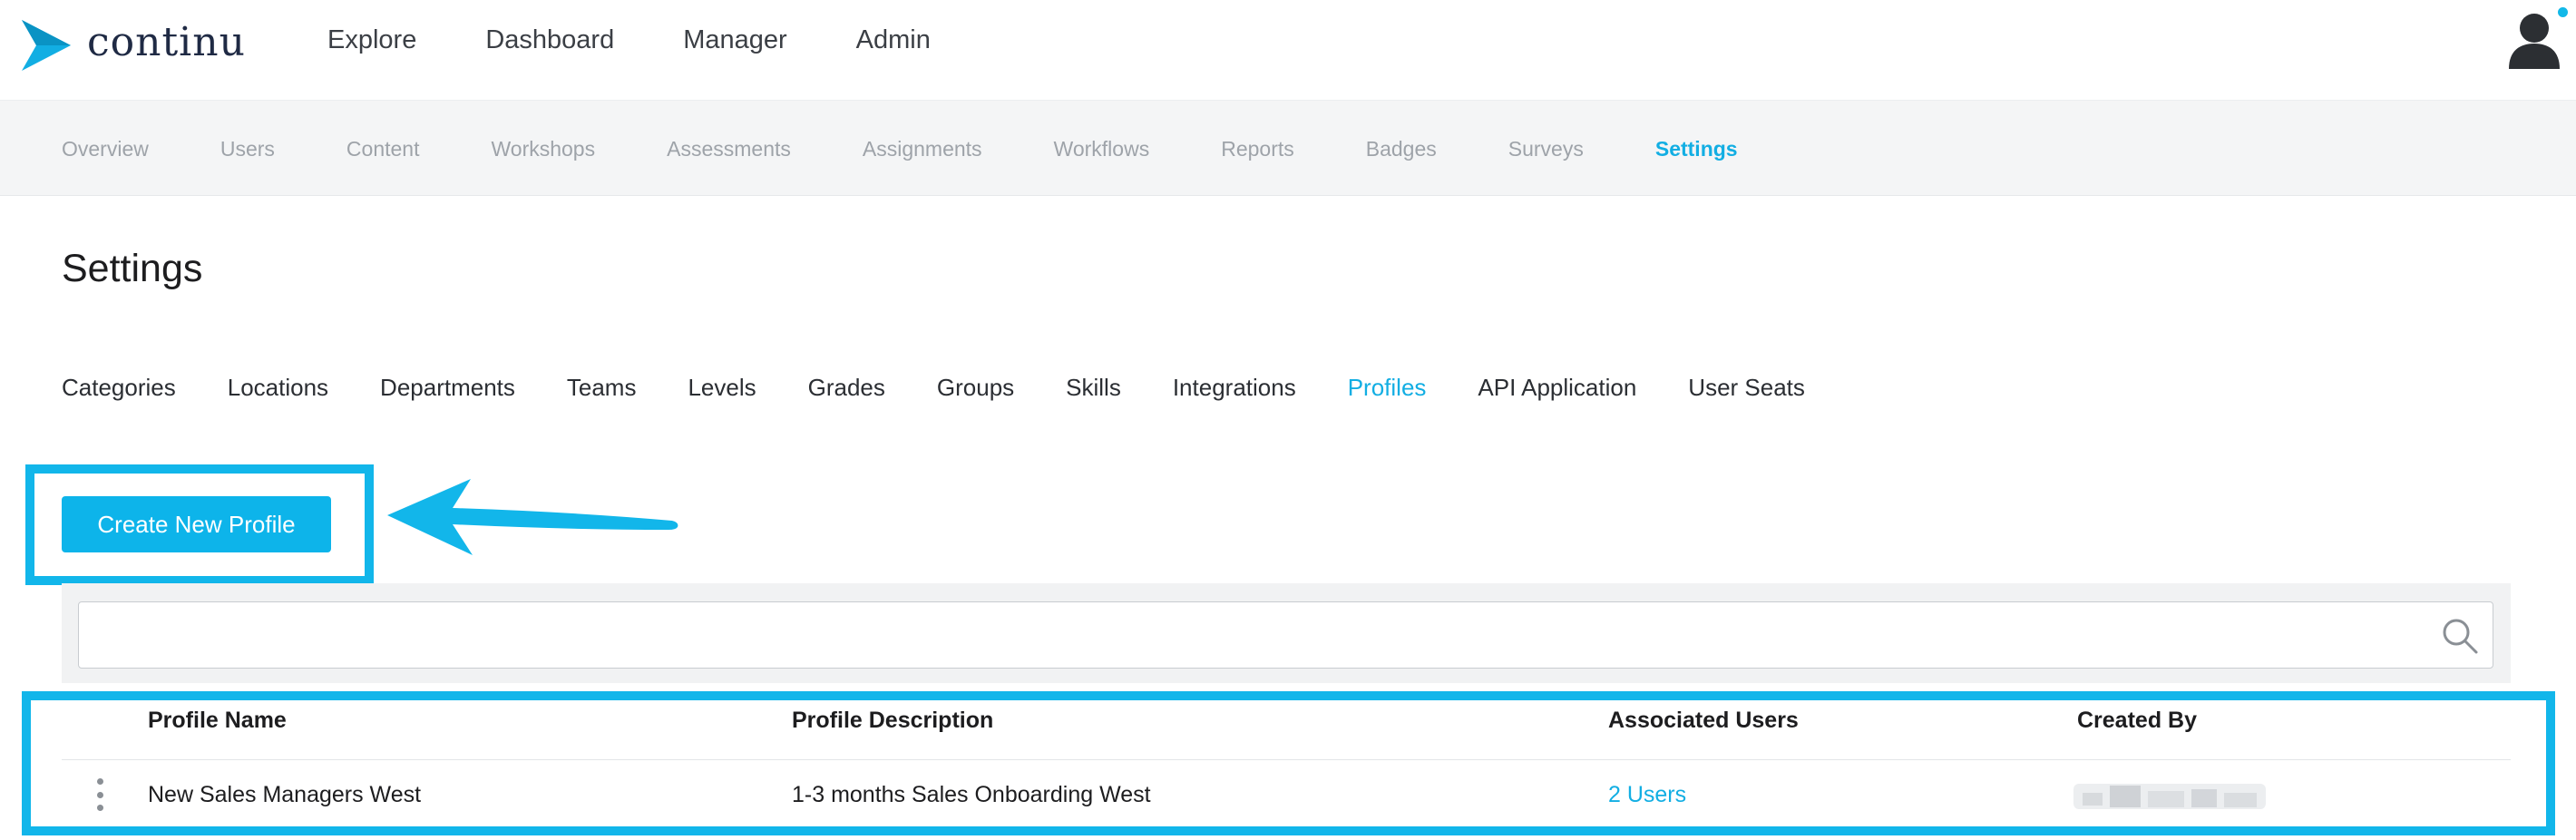  I want to click on subnav-overview: Overview, so click(105, 149).